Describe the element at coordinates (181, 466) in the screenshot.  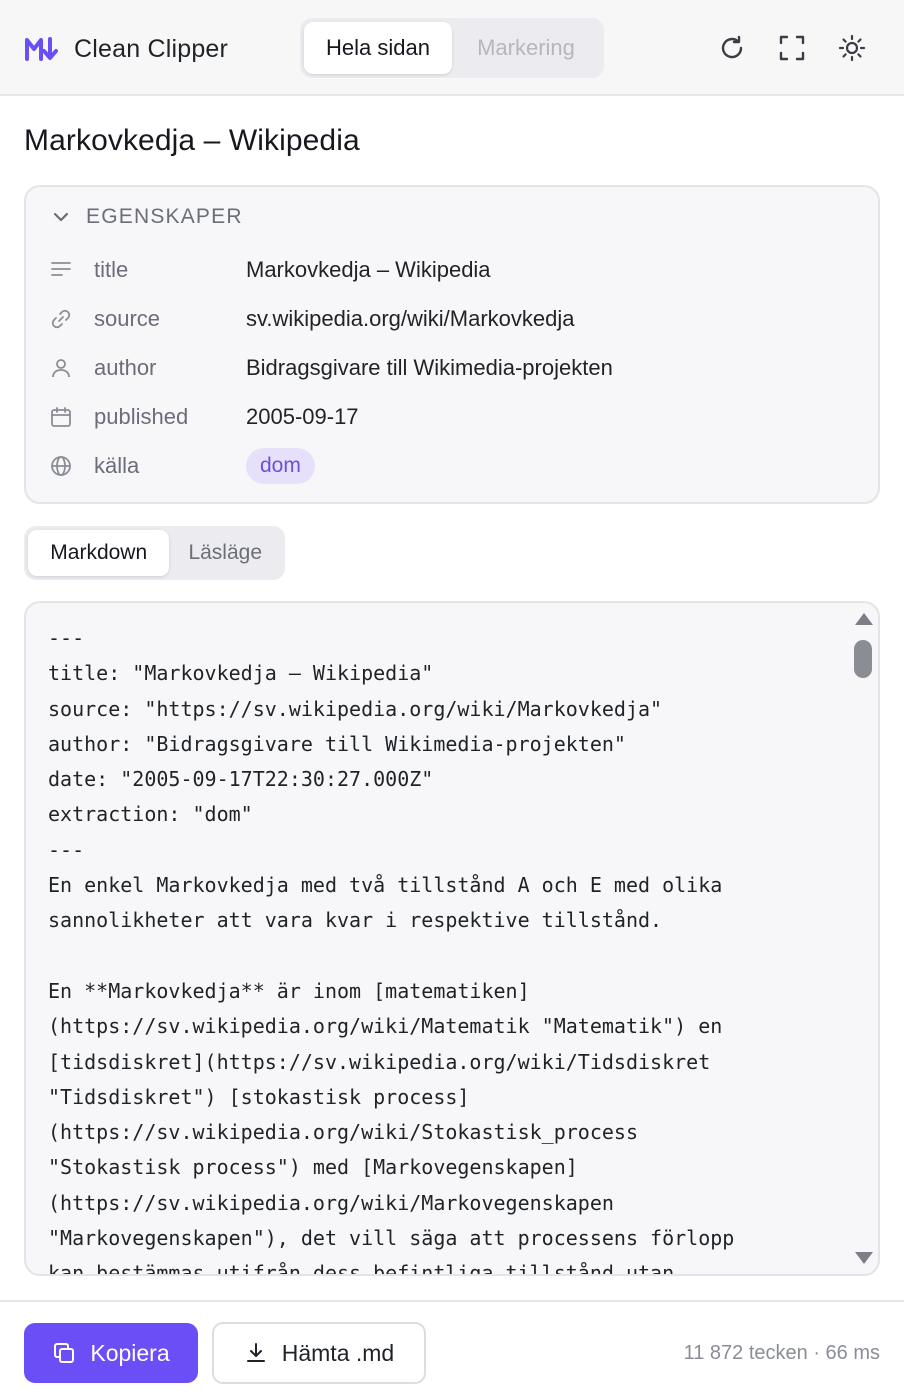
I see `property-row-kalla: källa dom` at that location.